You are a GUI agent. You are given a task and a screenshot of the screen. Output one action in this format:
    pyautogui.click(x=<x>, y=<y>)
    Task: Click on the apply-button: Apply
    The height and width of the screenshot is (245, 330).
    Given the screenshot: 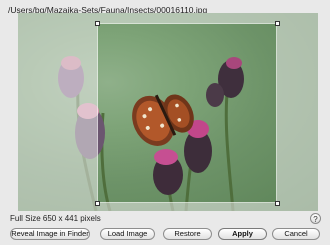 What is the action you would take?
    pyautogui.click(x=242, y=234)
    